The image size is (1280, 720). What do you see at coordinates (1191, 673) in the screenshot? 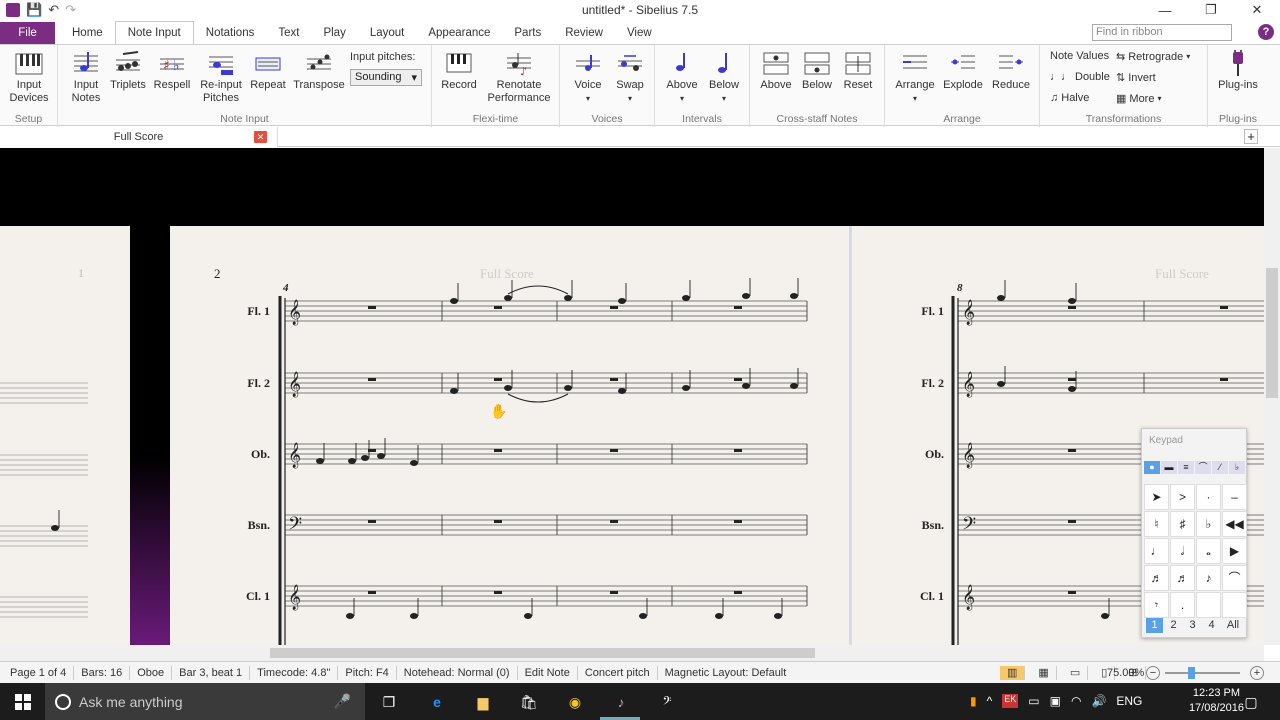
I see `zoom-slider-thumb` at bounding box center [1191, 673].